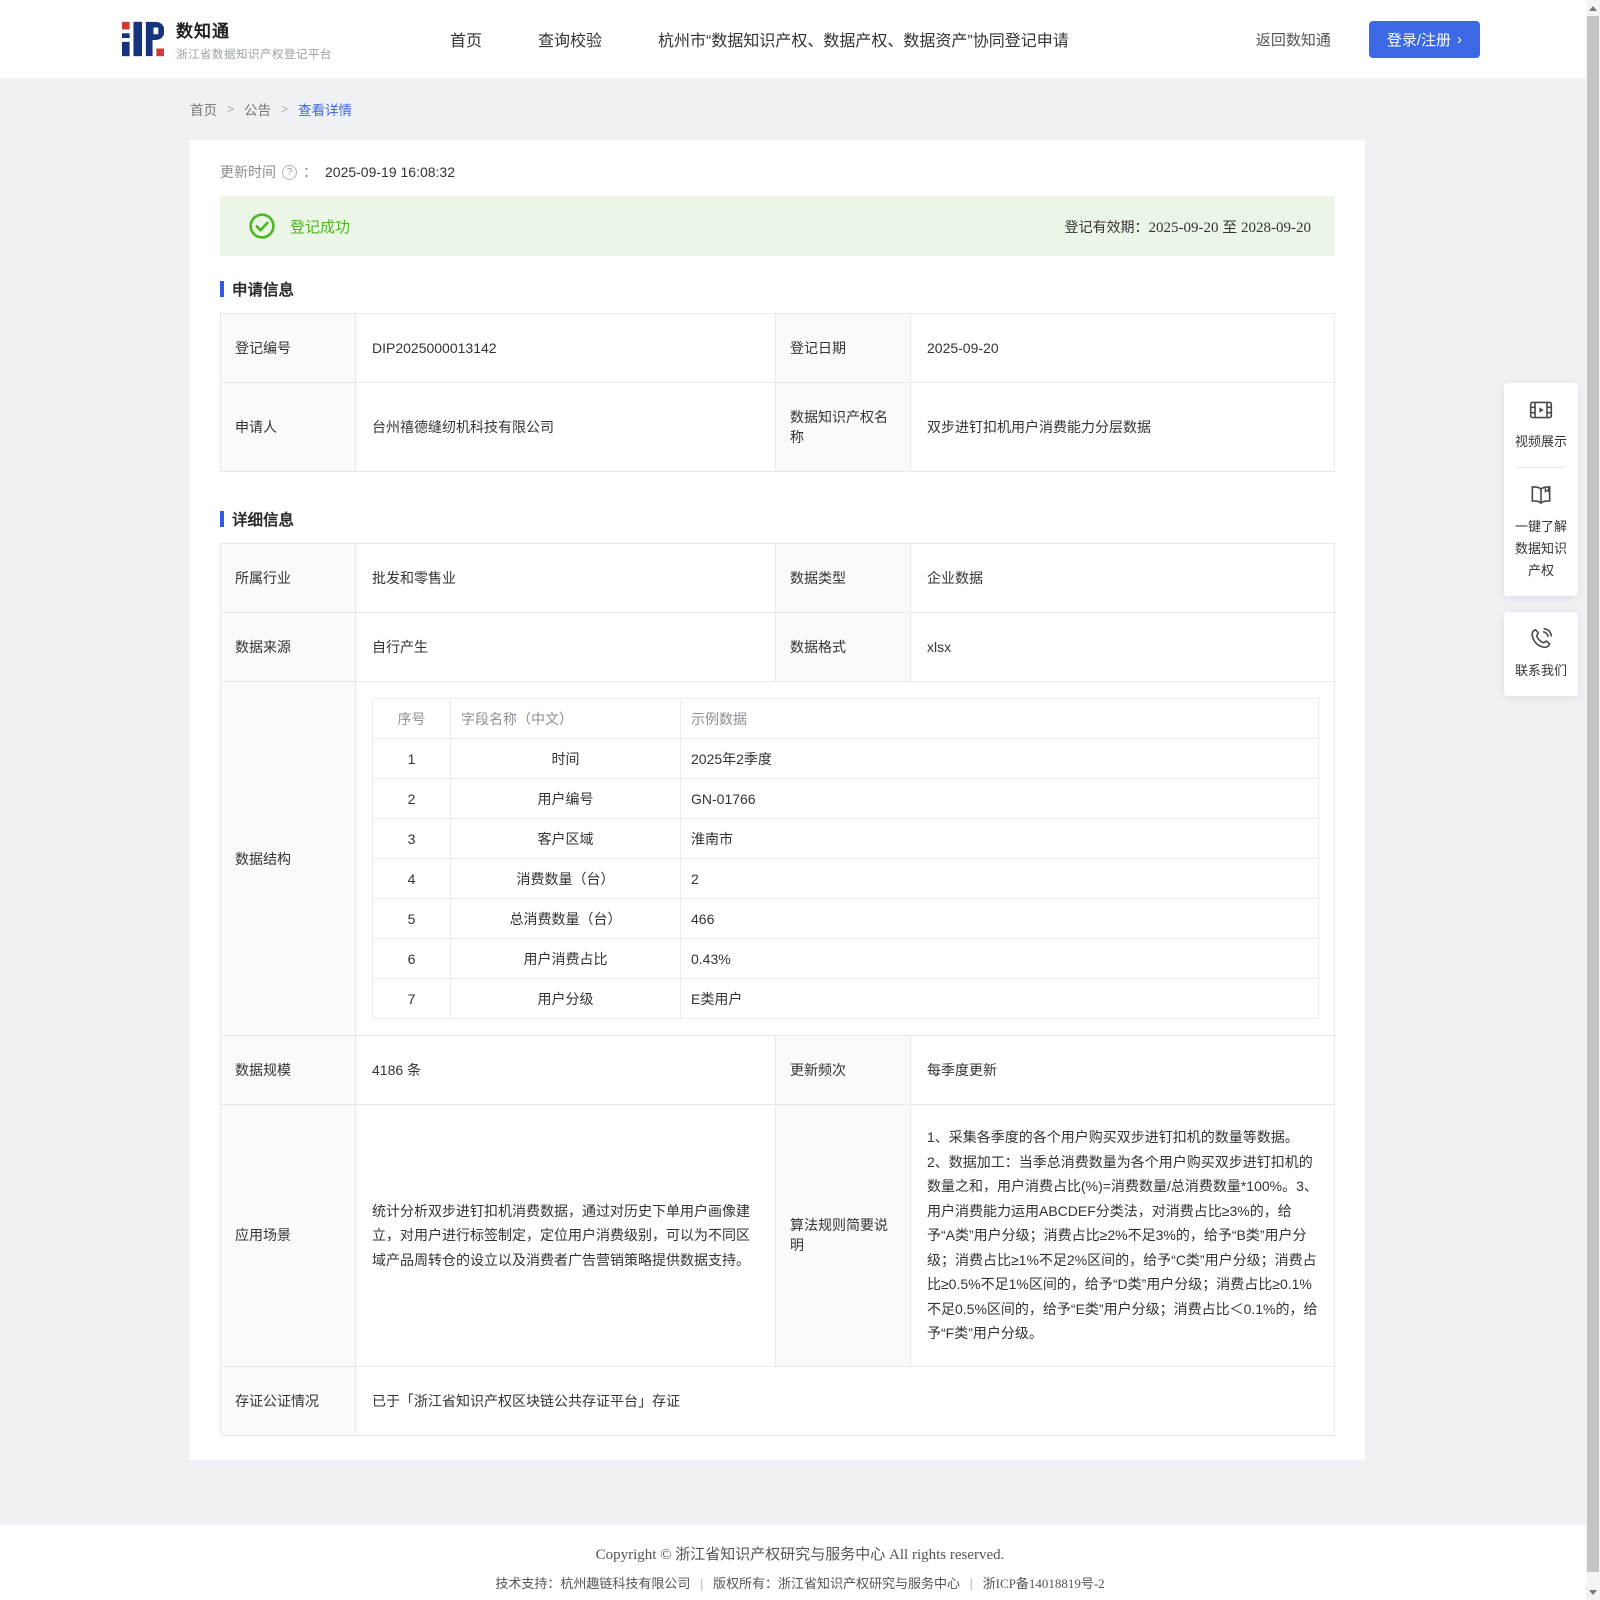 The width and height of the screenshot is (1600, 1600). I want to click on table-row: 所属行业 批发和零售业 数据类型 企业数据, so click(777, 578).